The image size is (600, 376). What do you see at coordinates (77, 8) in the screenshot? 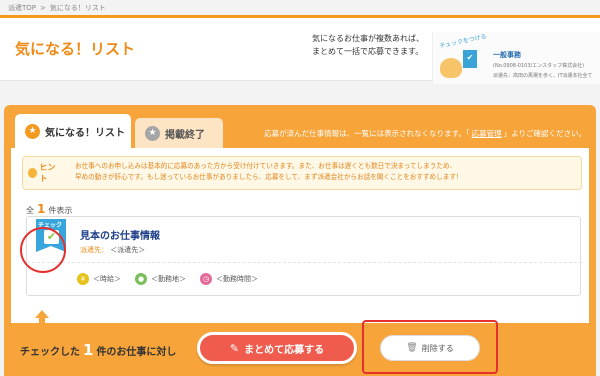
I see `breadcrumb-current: 気になる！リスト` at bounding box center [77, 8].